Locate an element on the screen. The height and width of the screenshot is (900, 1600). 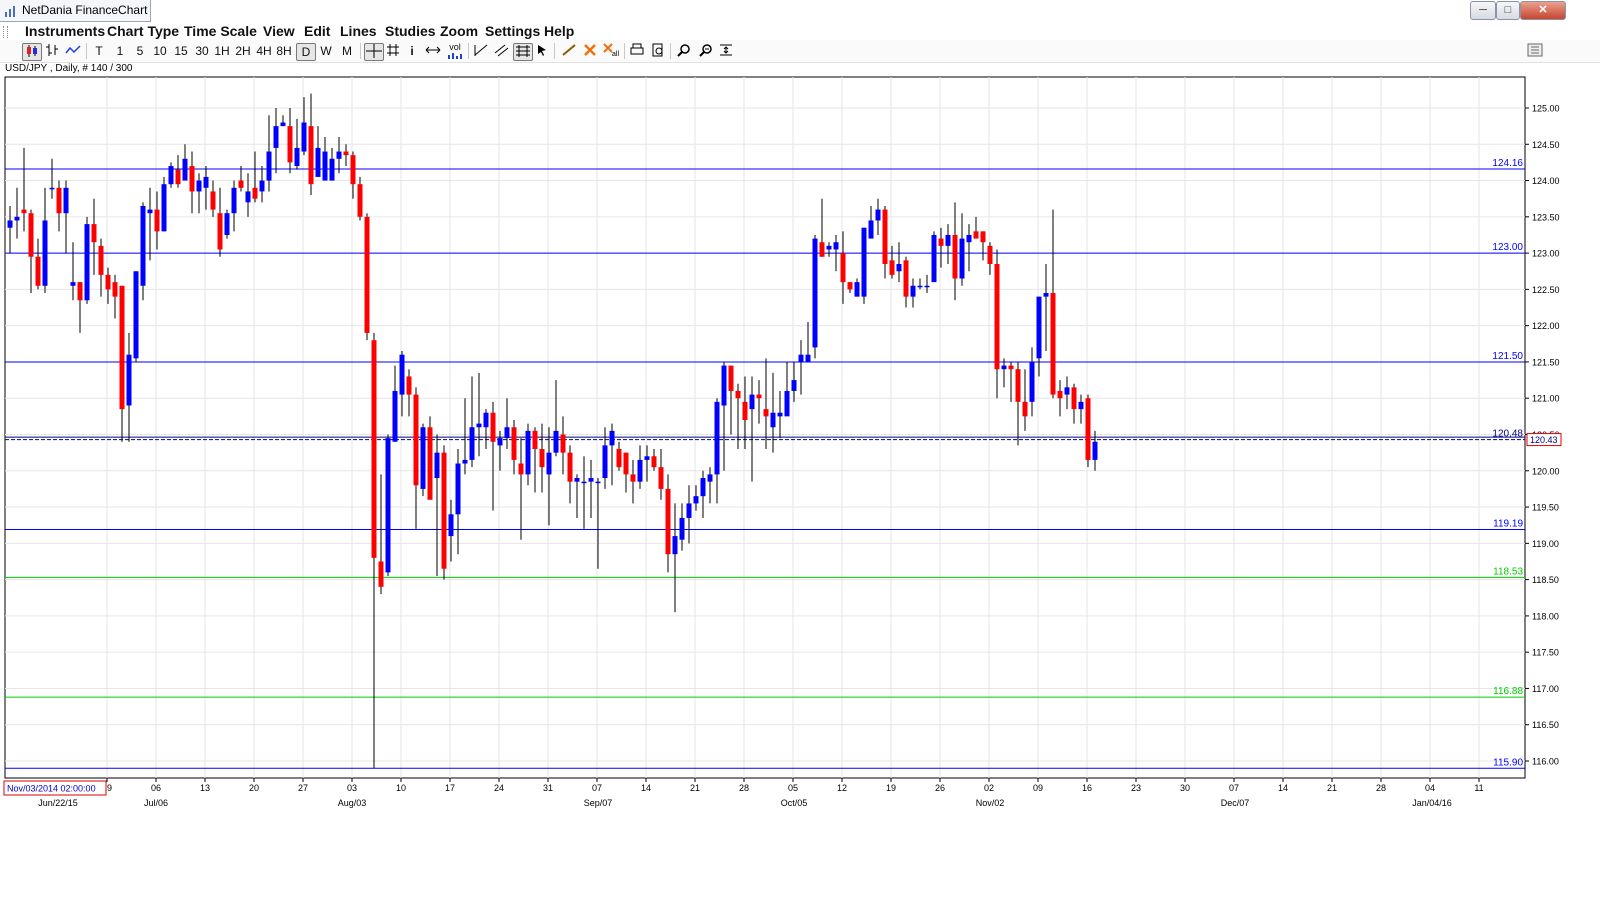
x-day-label: 03 is located at coordinates (352, 788).